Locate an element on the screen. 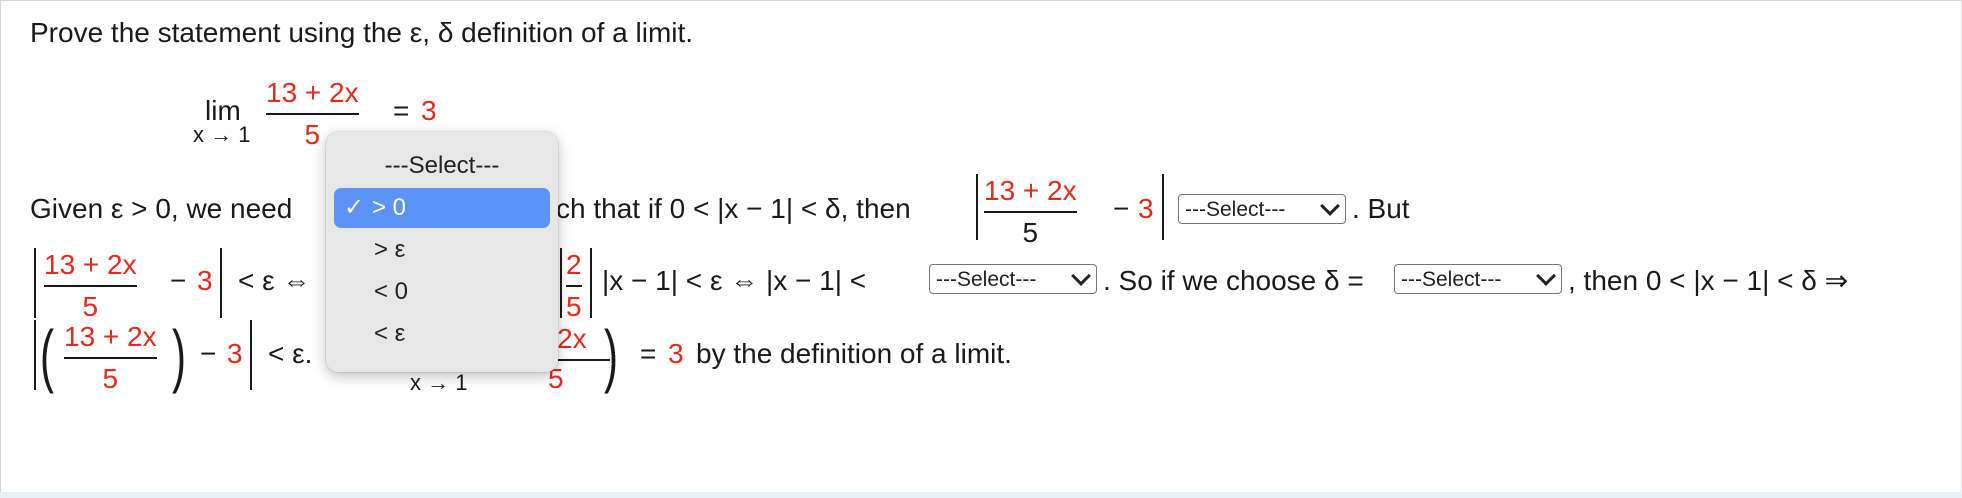  line1-given-text: Given ε > 0, we need is located at coordinates (161, 208).